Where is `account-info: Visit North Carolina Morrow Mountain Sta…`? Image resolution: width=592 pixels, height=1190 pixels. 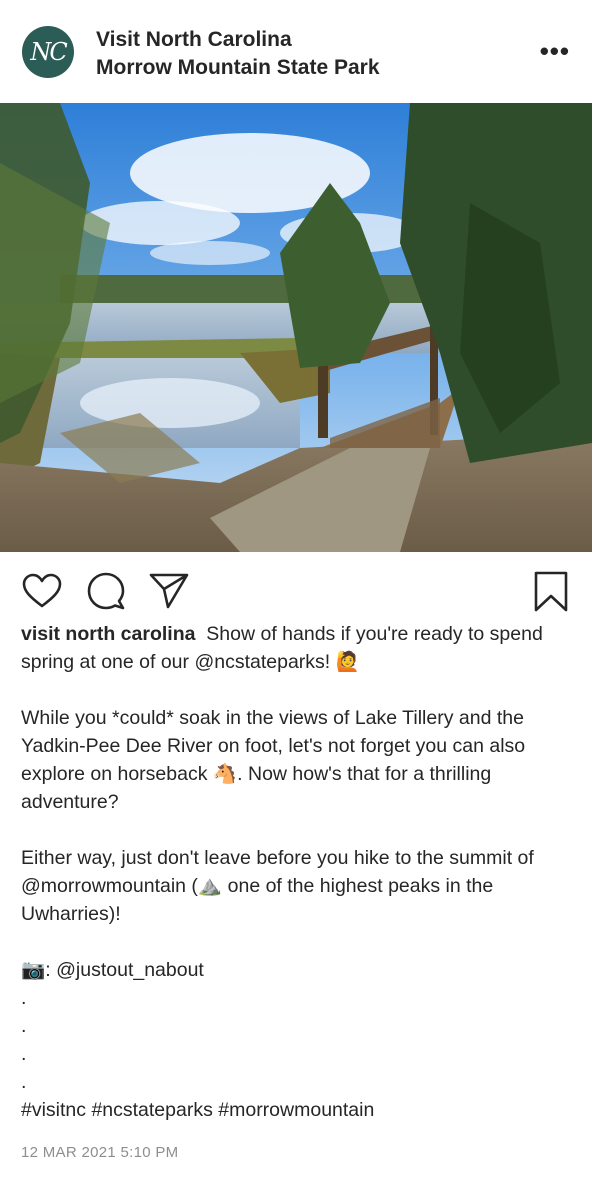
account-info: Visit North Carolina Morrow Mountain Sta… is located at coordinates (238, 54).